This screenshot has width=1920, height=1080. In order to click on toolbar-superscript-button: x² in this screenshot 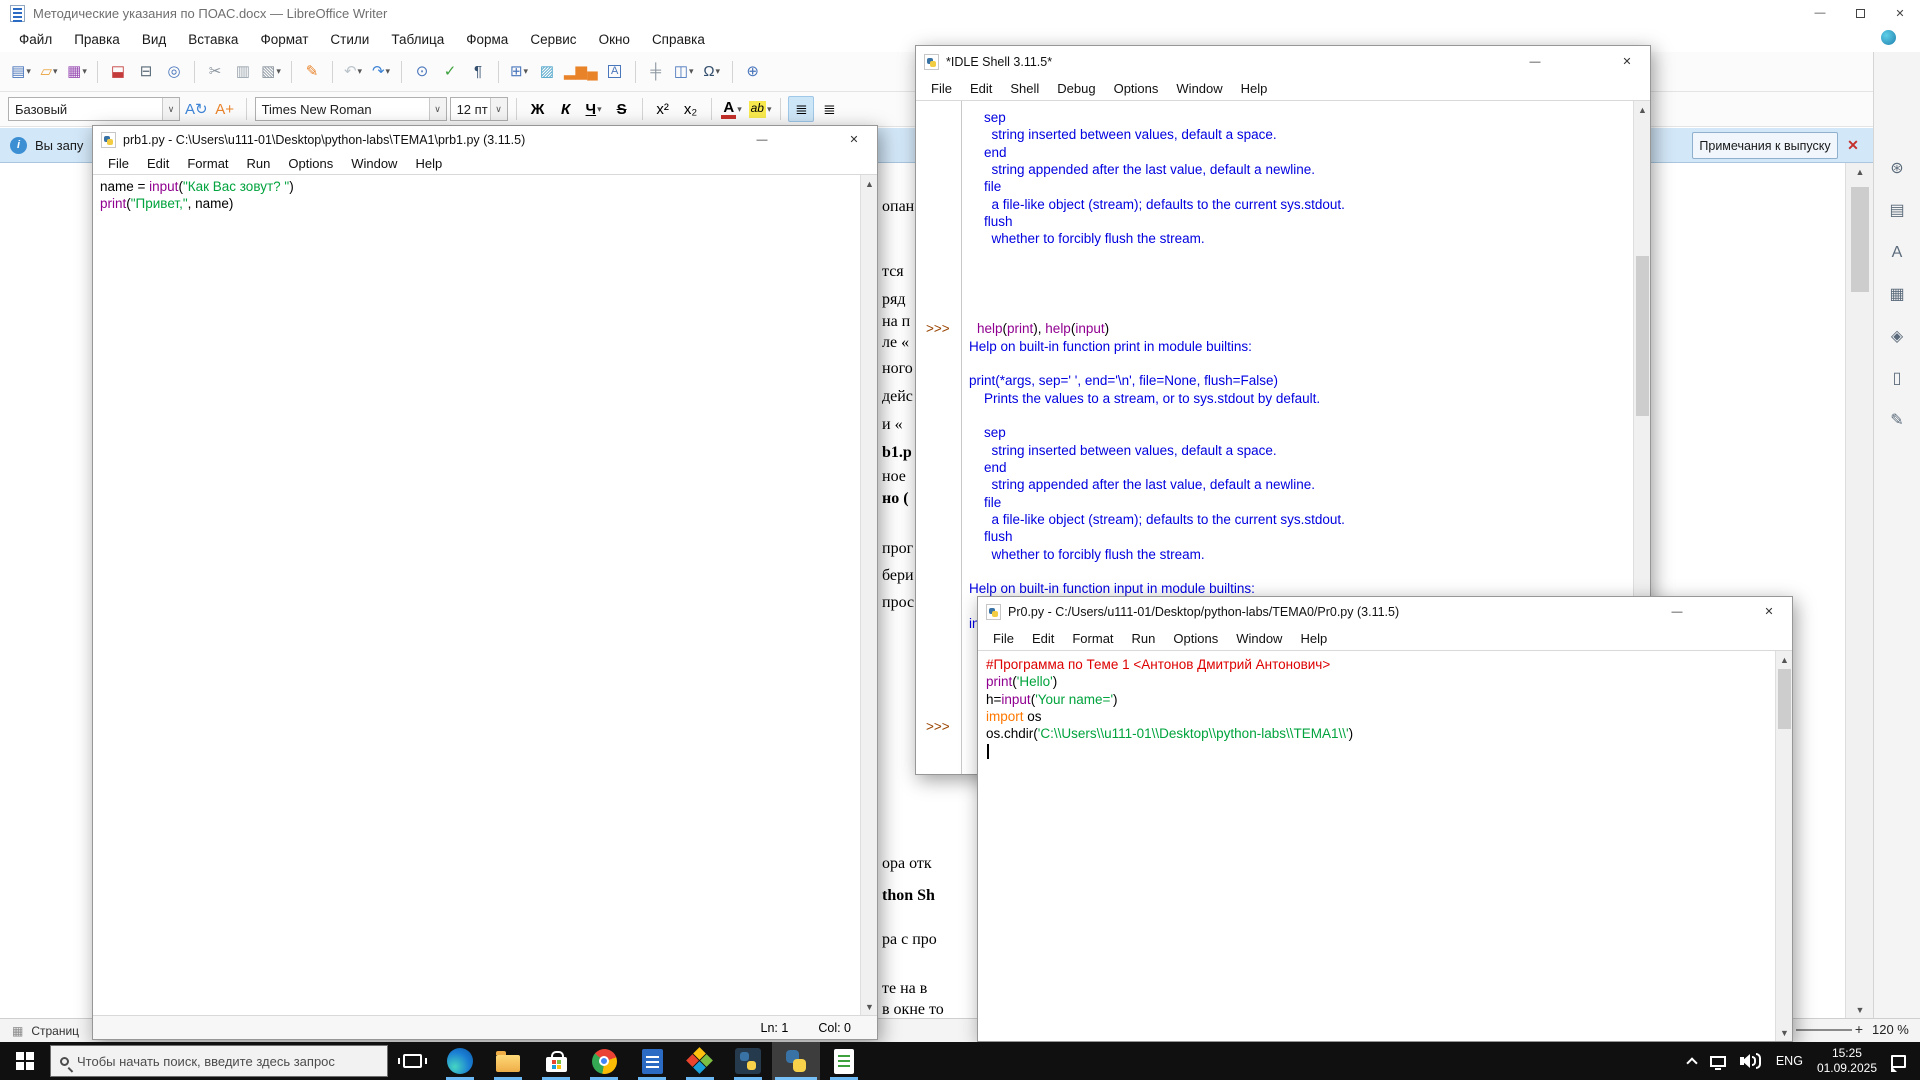, I will do `click(663, 109)`.